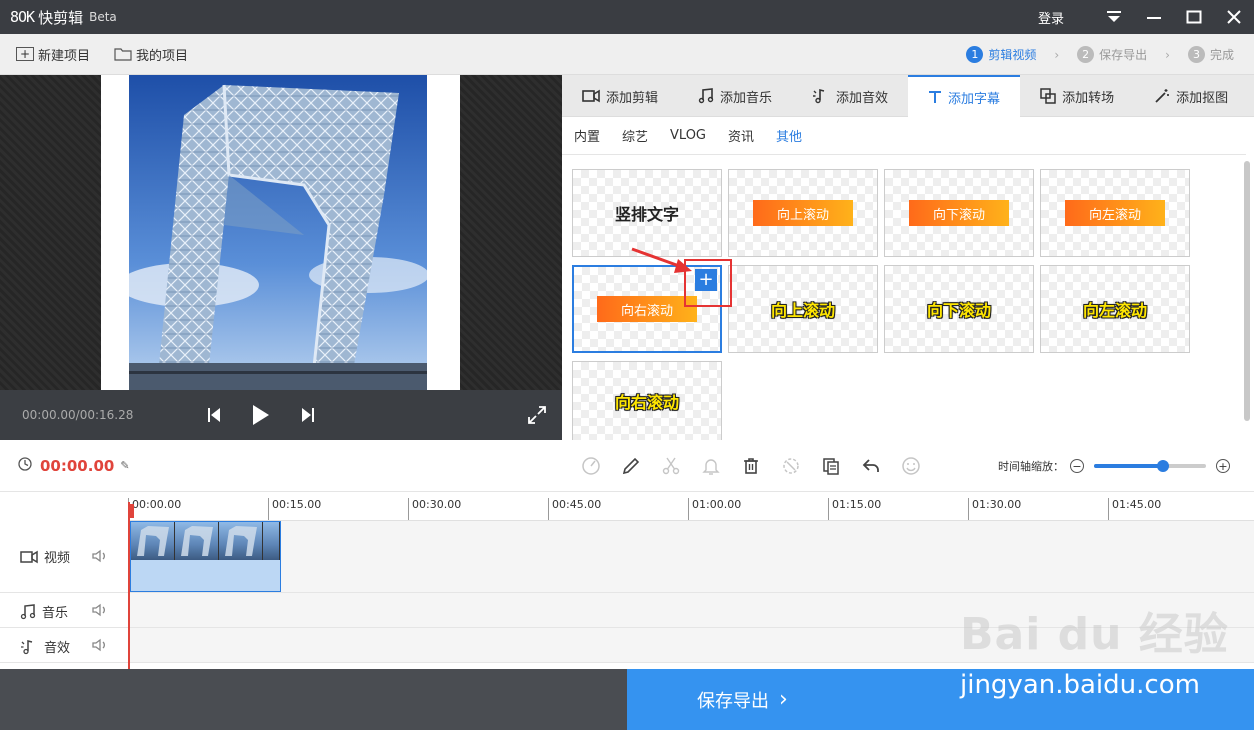  What do you see at coordinates (862, 98) in the screenshot?
I see `tab-label: 添加音效` at bounding box center [862, 98].